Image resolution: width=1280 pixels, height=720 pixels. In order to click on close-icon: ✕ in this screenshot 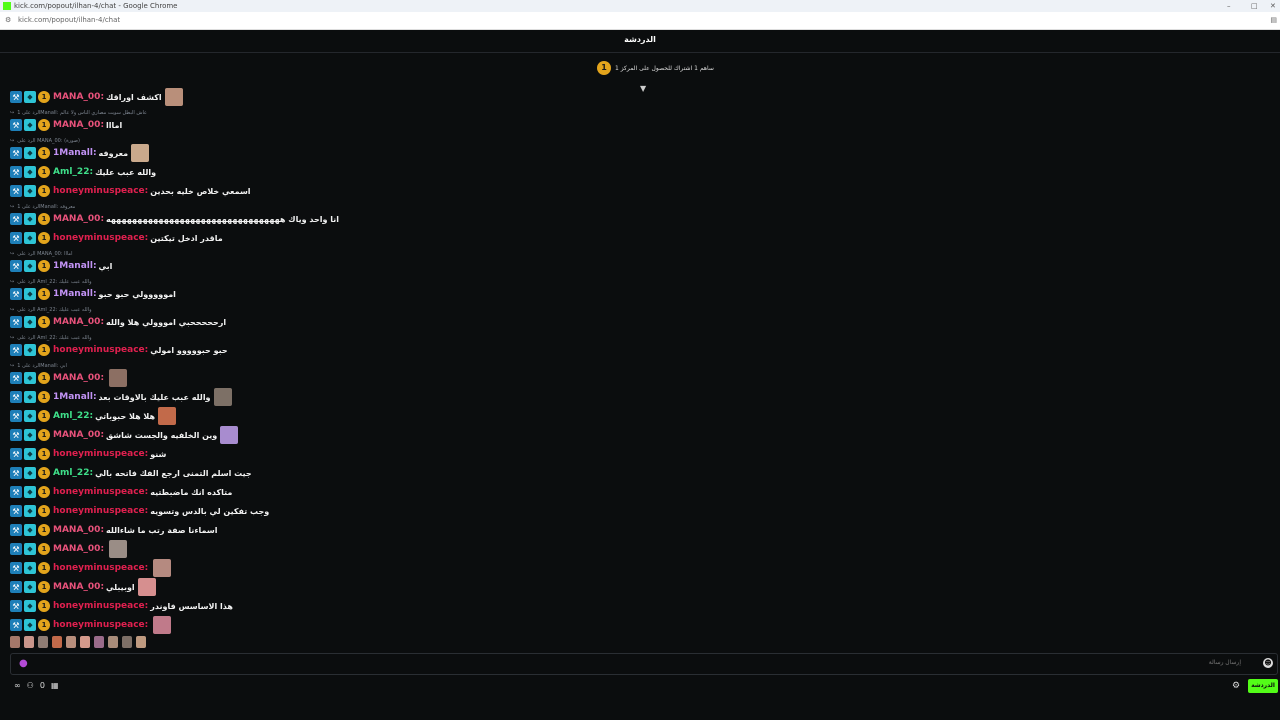, I will do `click(1273, 6)`.